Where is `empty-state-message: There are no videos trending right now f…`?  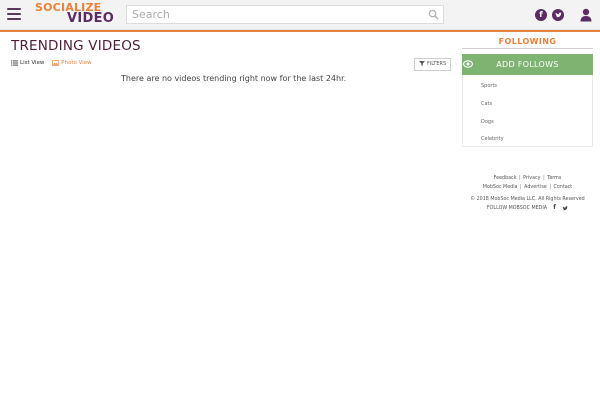
empty-state-message: There are no videos trending right now f… is located at coordinates (234, 78).